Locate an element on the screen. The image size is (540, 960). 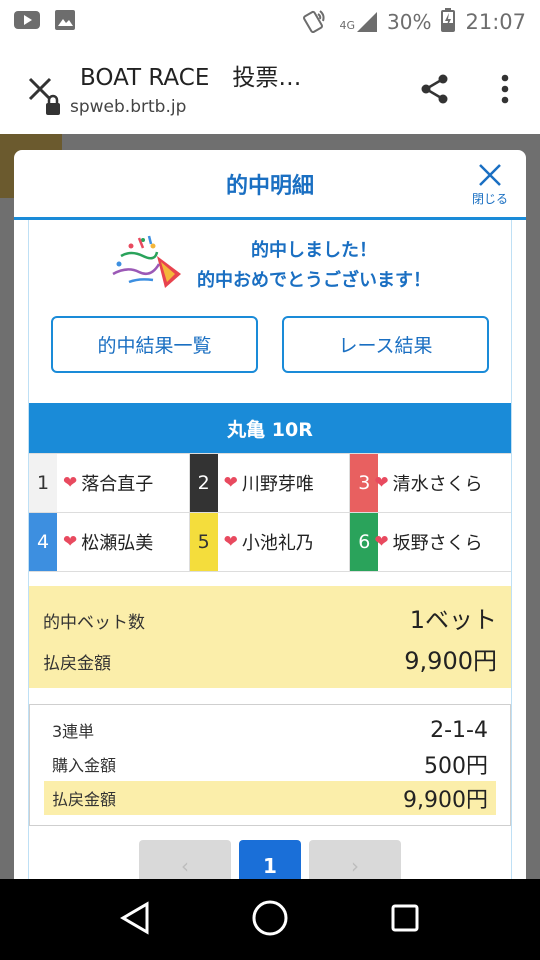
more-vert-icon is located at coordinates (505, 89).